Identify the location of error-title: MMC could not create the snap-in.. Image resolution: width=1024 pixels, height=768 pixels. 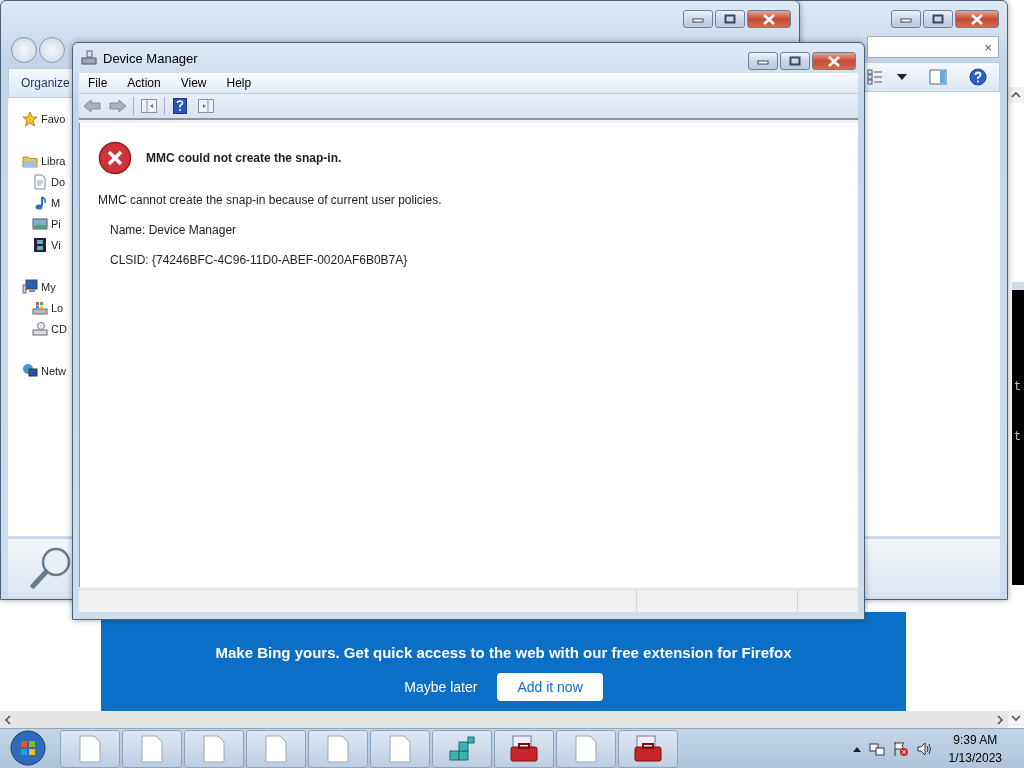
(244, 158).